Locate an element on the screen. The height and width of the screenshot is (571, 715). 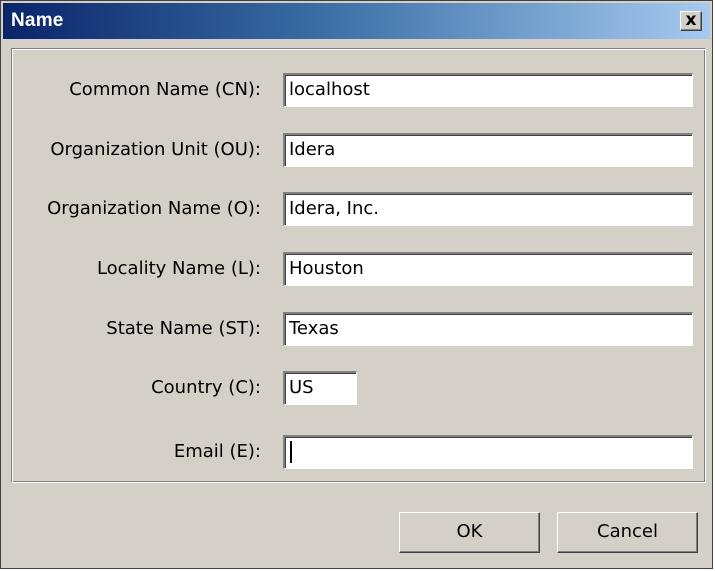
common-name-label: Common Name (CN): is located at coordinates (165, 89).